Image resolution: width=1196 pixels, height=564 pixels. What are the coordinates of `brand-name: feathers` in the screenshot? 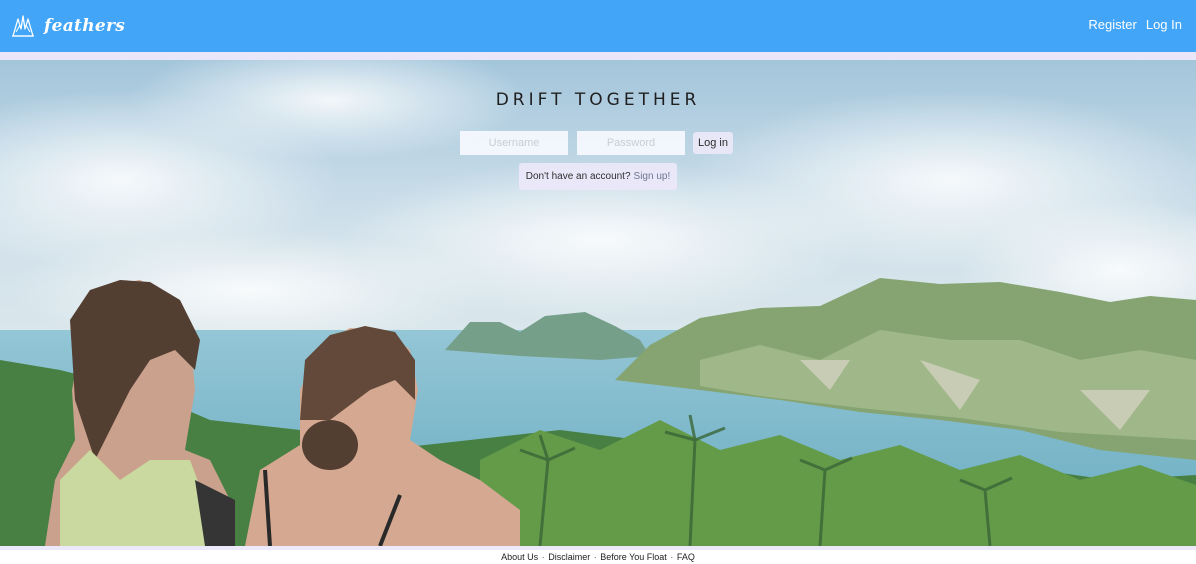 It's located at (85, 26).